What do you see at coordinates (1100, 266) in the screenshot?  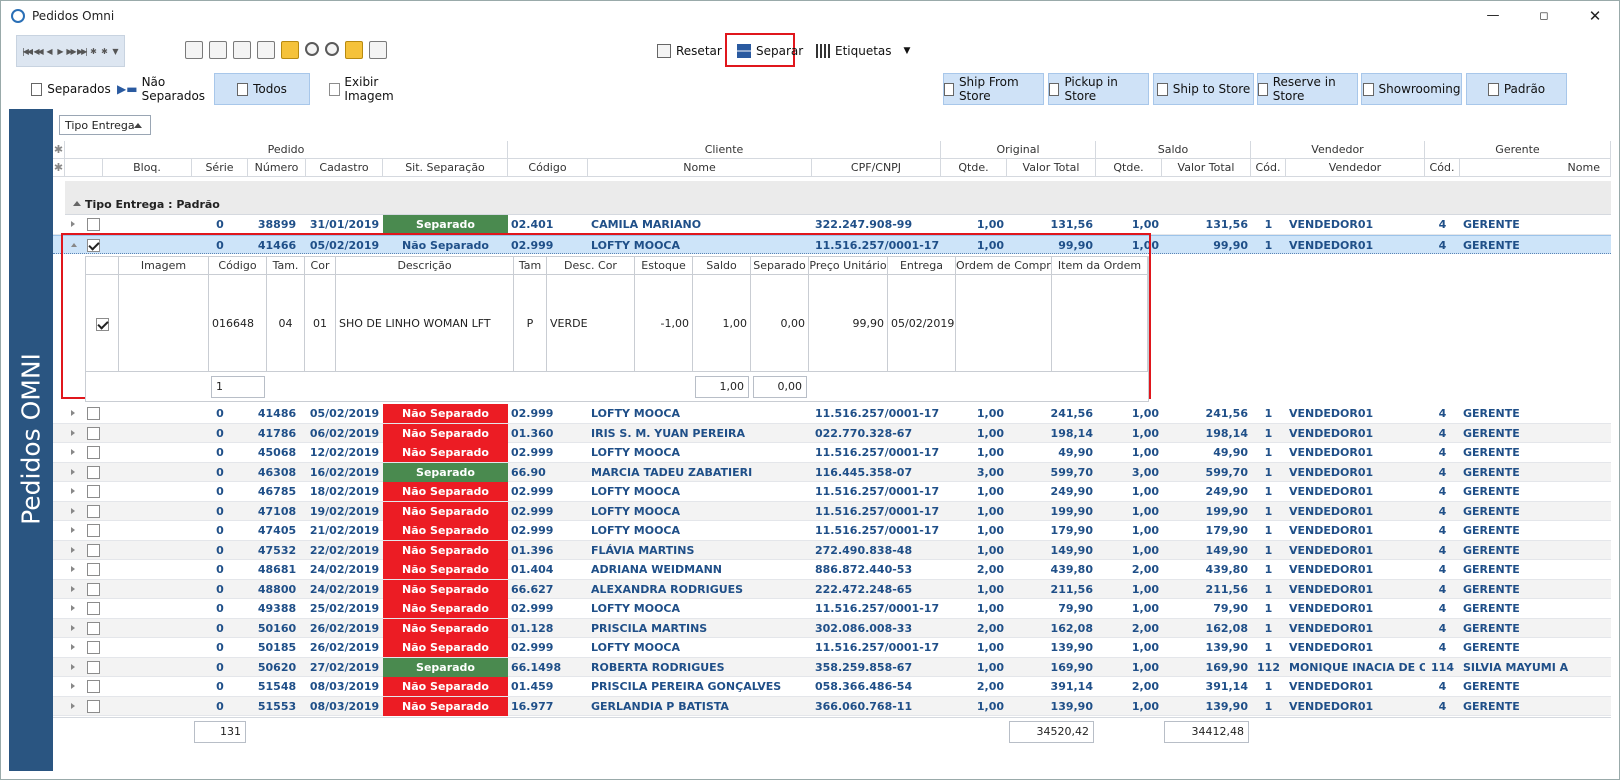 I see `detail-col-item: Item da Ordem` at bounding box center [1100, 266].